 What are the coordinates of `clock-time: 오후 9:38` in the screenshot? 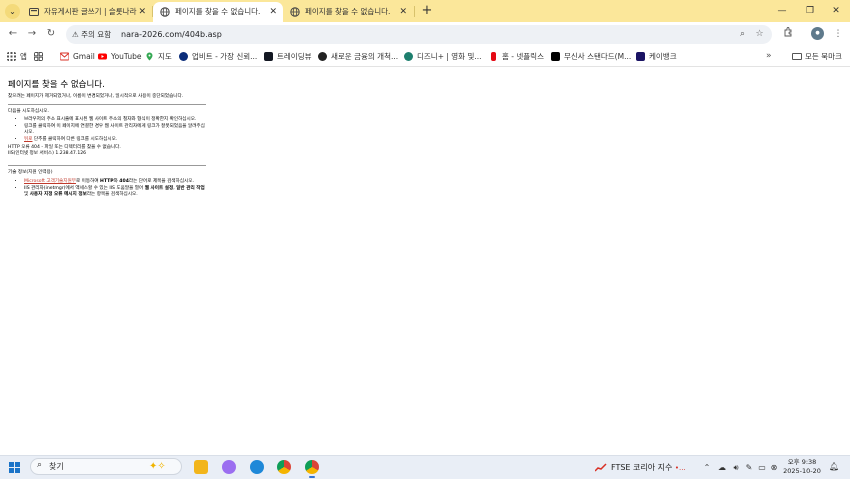 It's located at (802, 462).